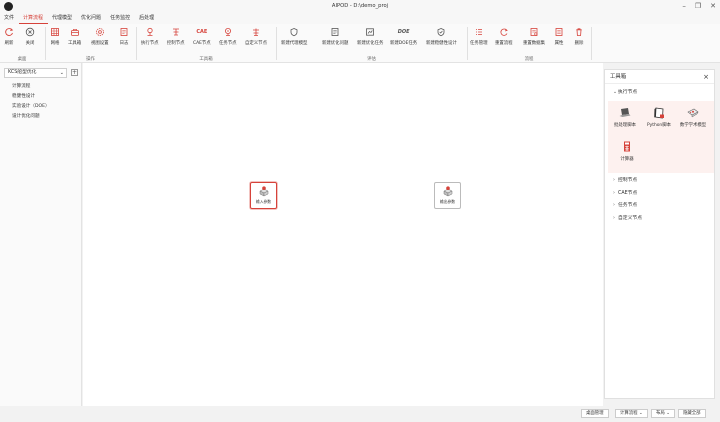 This screenshot has width=720, height=422. What do you see at coordinates (55, 32) in the screenshot?
I see `grid-icon` at bounding box center [55, 32].